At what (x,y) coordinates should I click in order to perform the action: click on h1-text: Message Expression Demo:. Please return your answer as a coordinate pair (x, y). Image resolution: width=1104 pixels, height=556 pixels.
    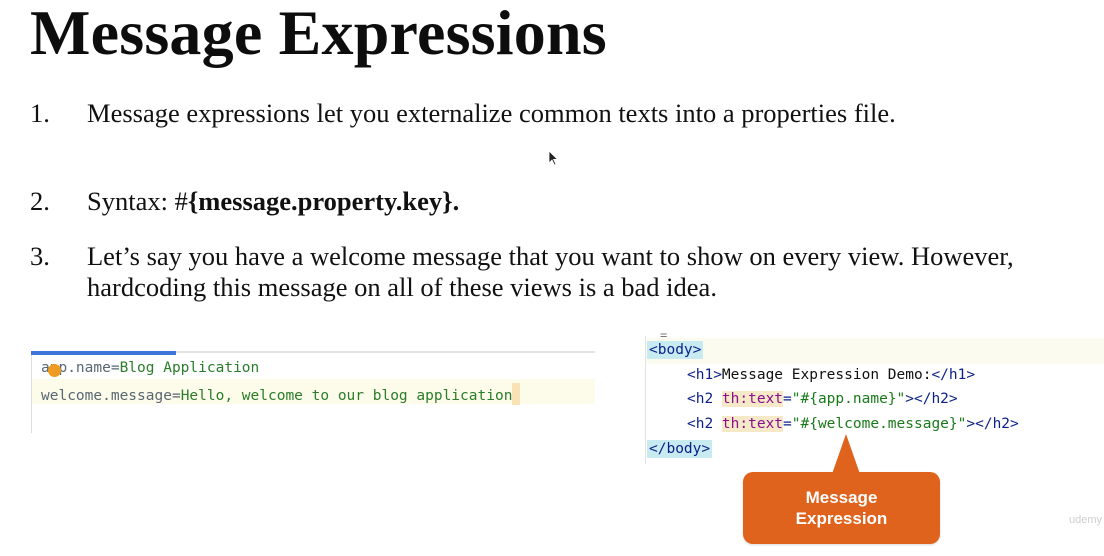
    Looking at the image, I should click on (826, 375).